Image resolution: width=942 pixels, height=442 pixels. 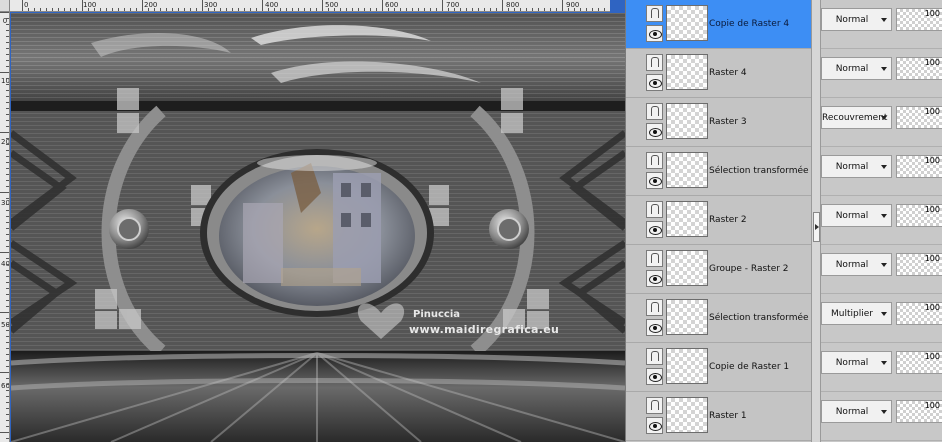 I want to click on layer-name: Raster 1, so click(x=728, y=416).